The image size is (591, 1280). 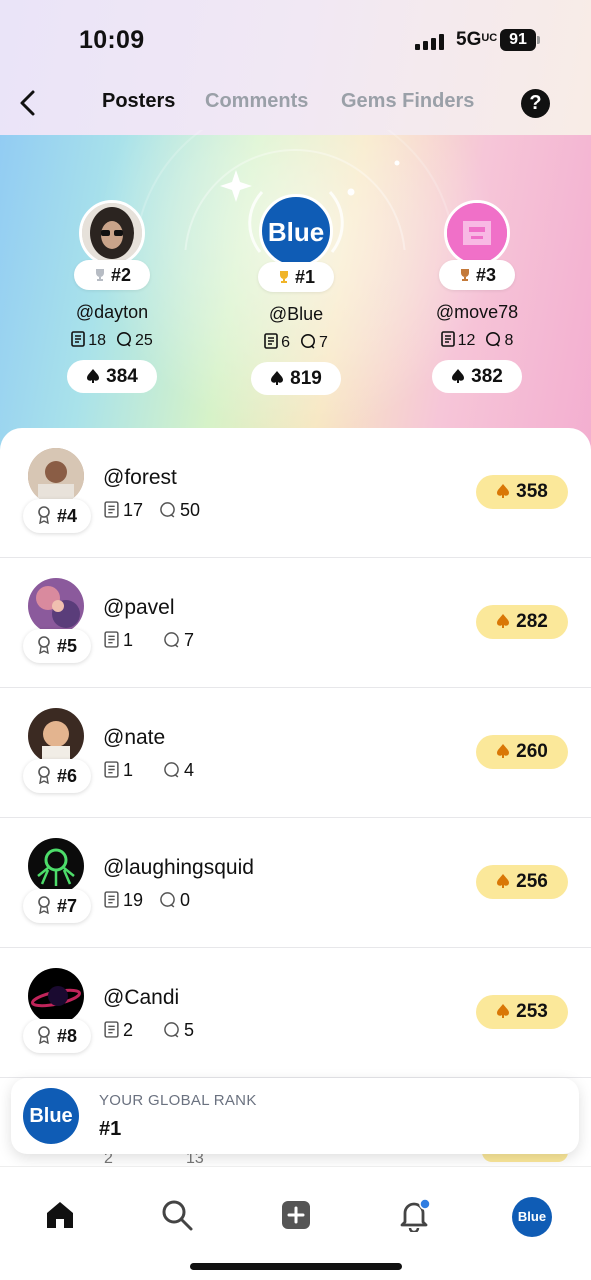 I want to click on rank-badge: #6, so click(x=57, y=776).